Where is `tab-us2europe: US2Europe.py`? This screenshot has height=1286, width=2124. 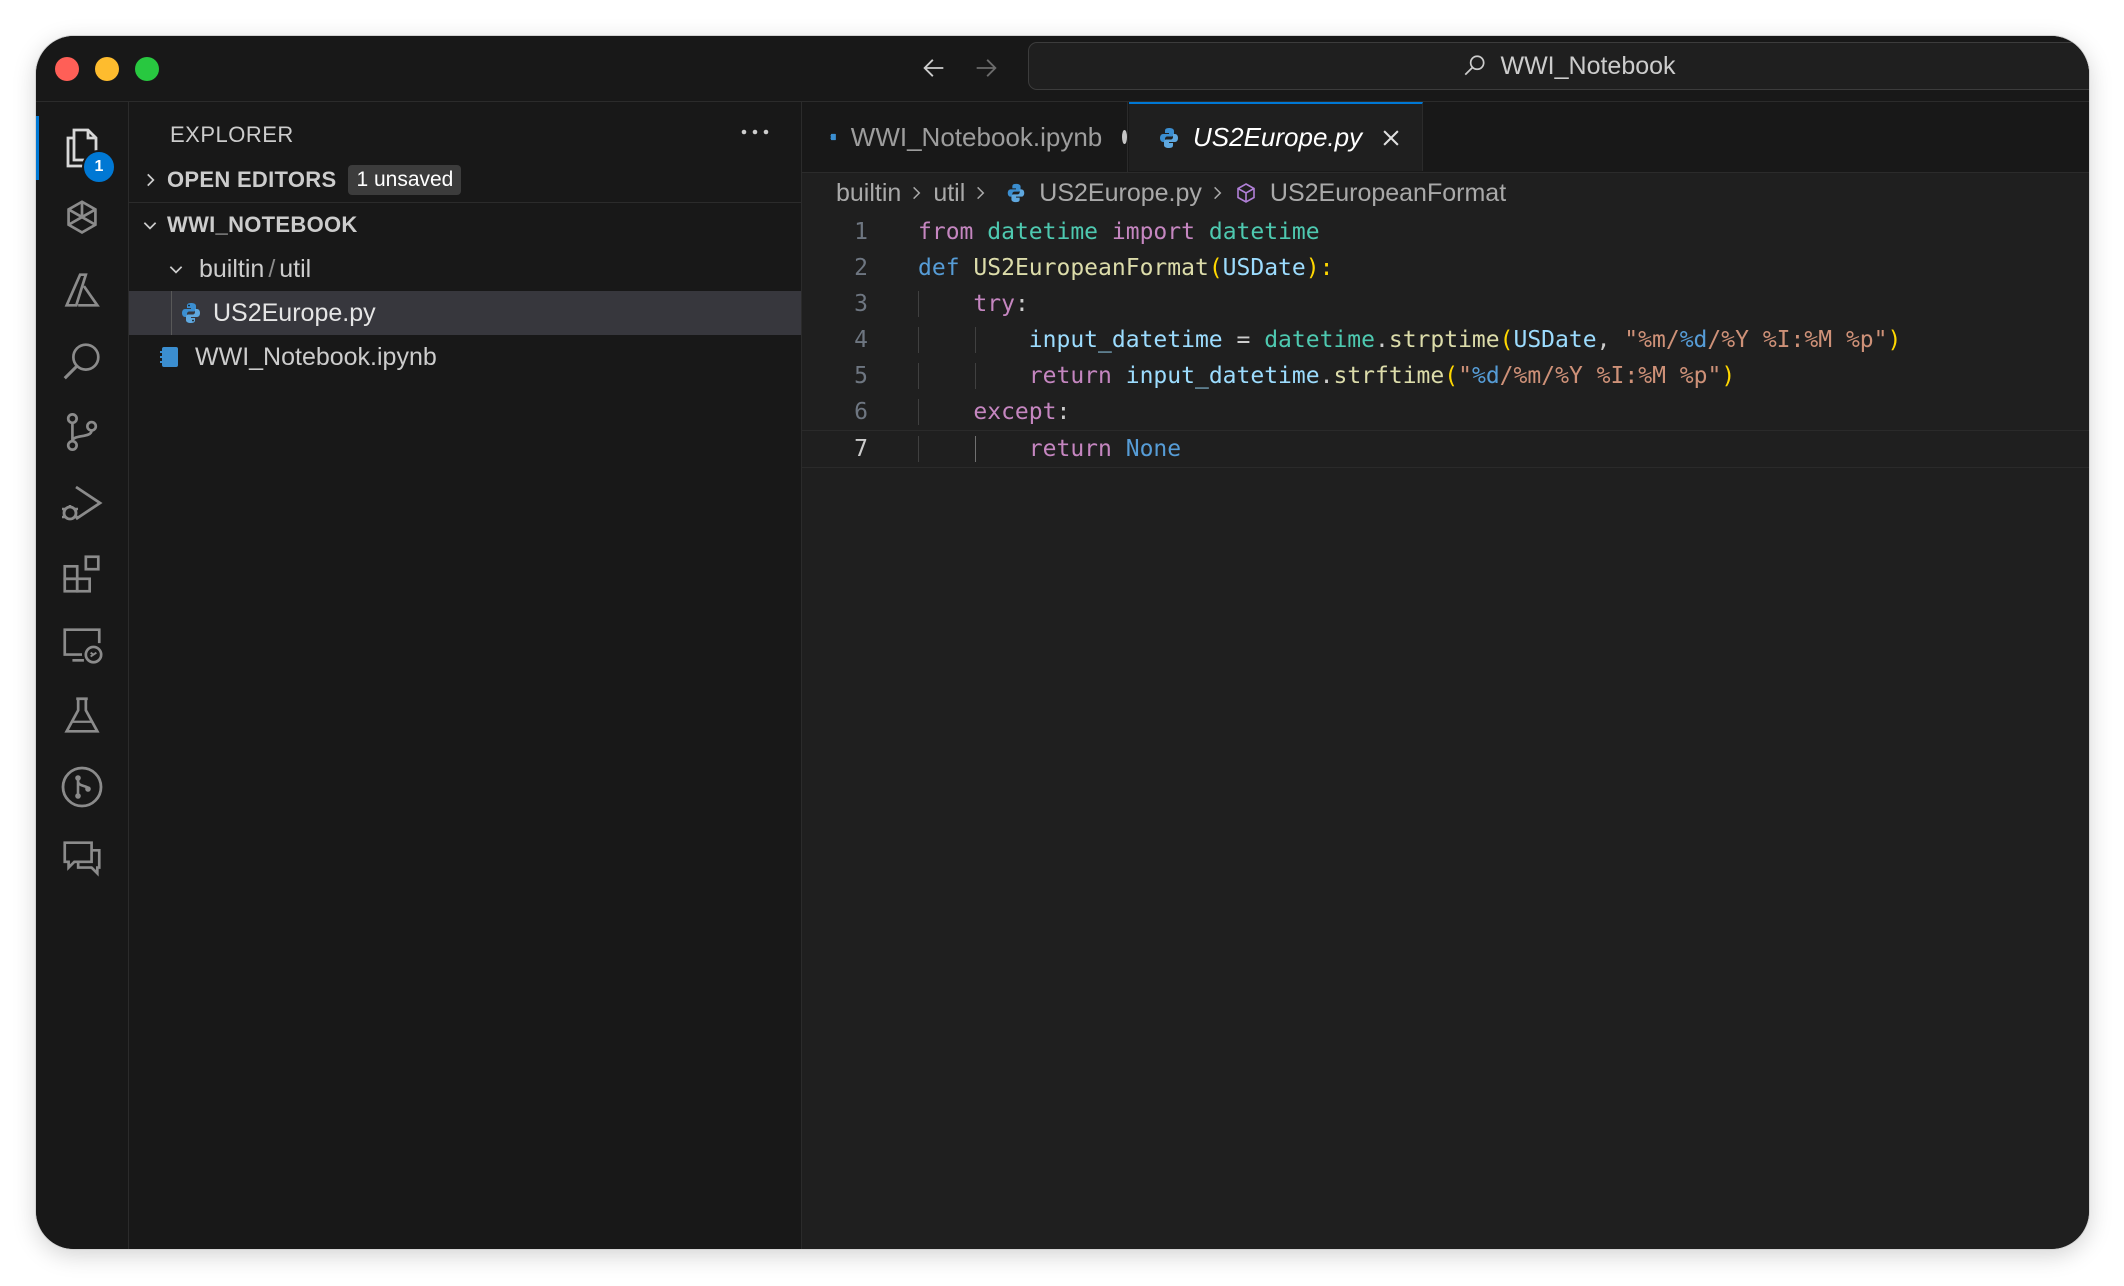
tab-us2europe: US2Europe.py is located at coordinates (1276, 136).